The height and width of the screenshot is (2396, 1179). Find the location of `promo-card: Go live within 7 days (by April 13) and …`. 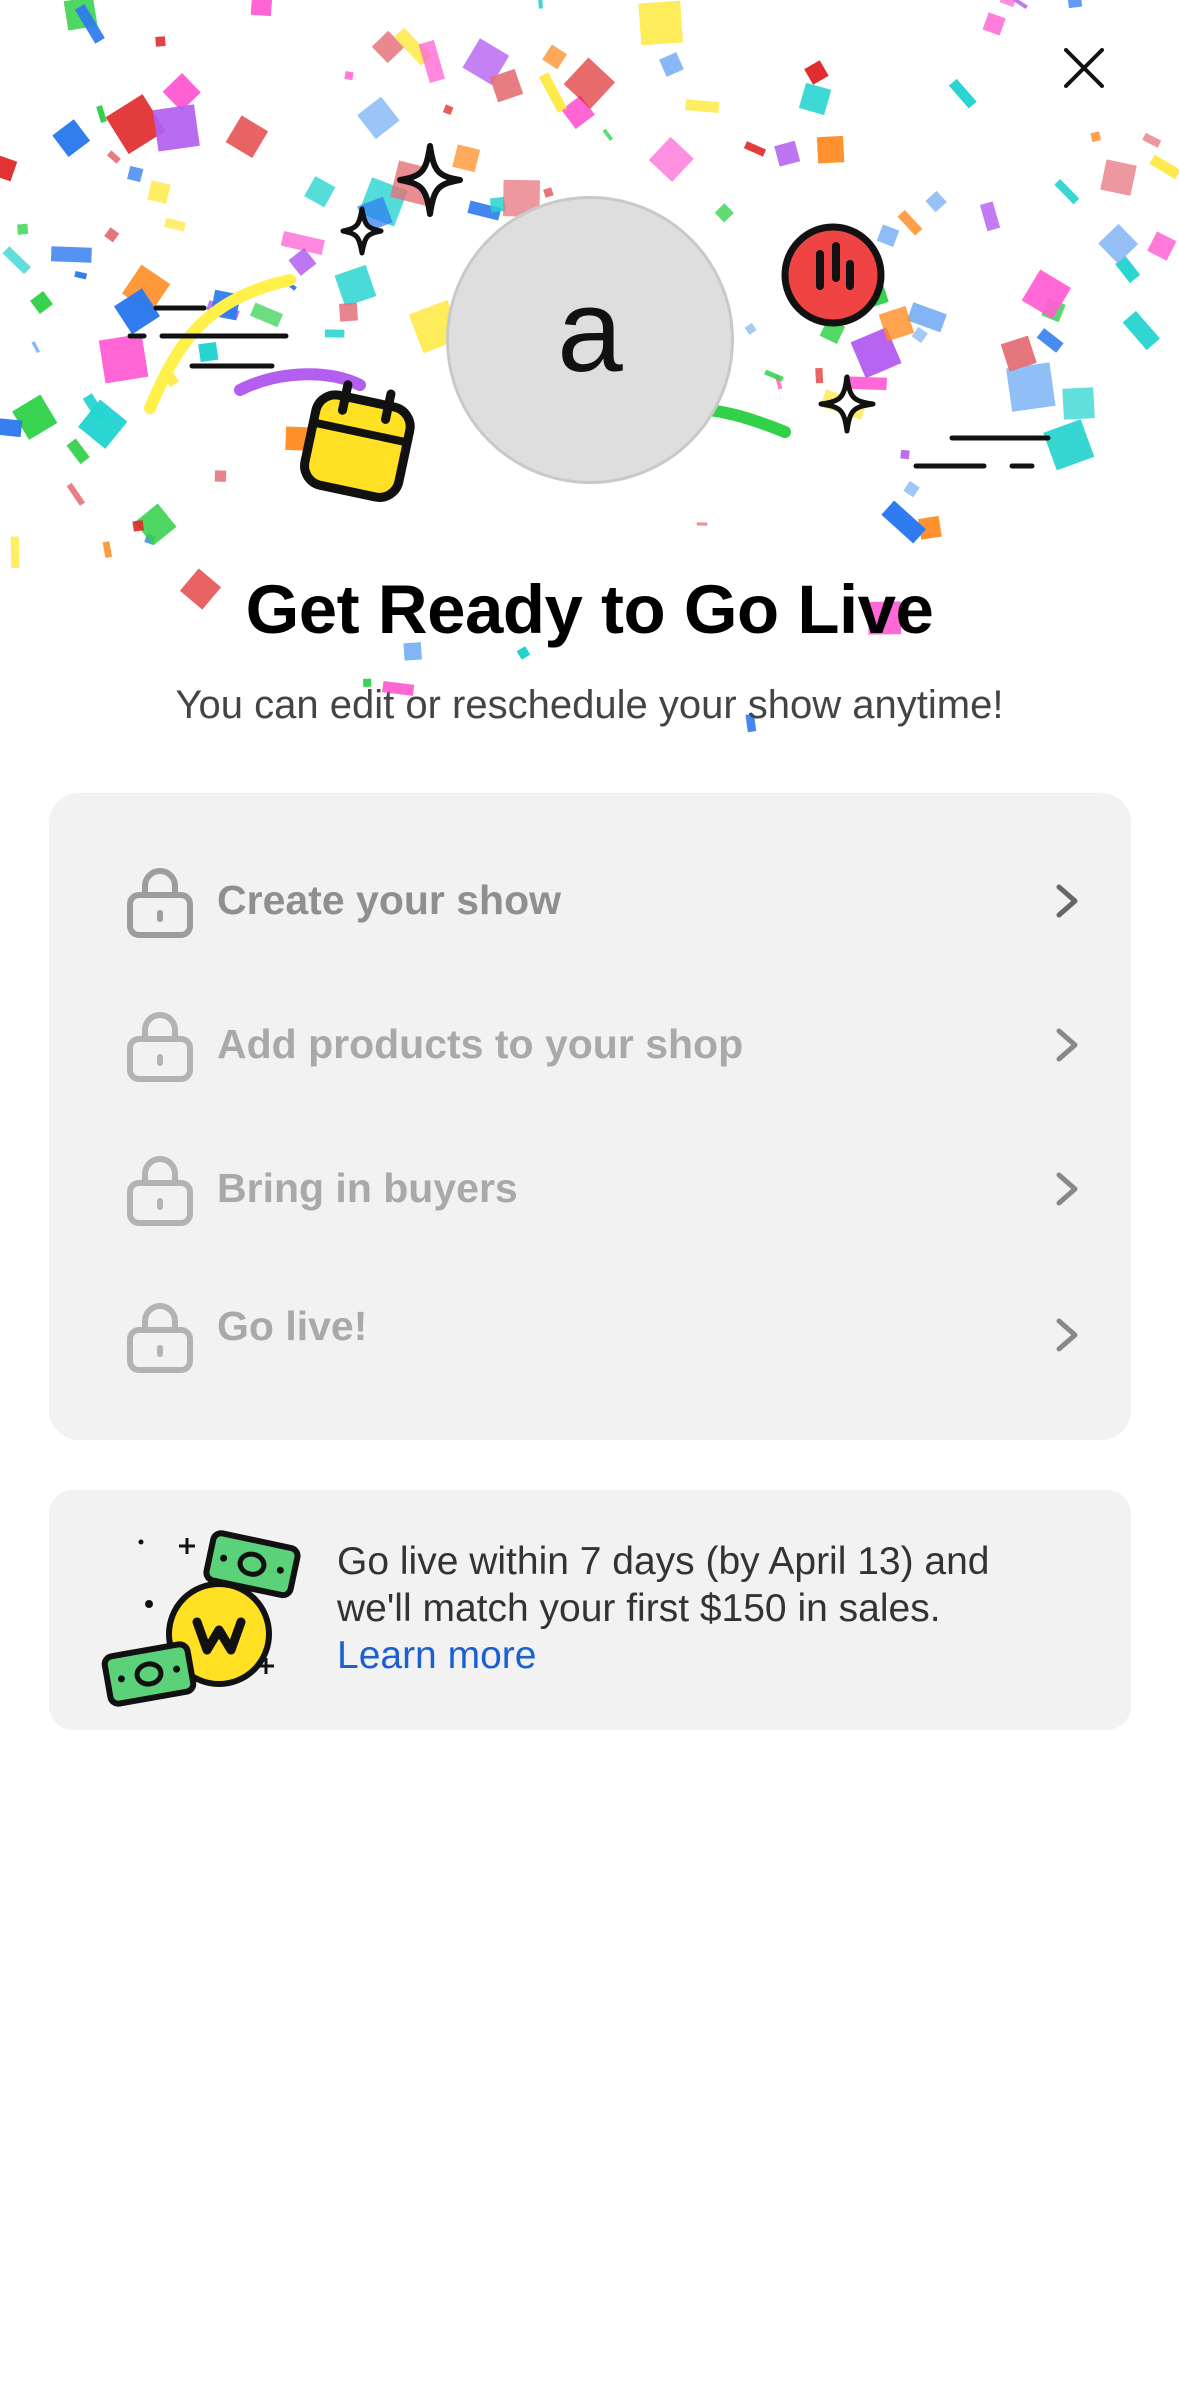

promo-card: Go live within 7 days (by April 13) and … is located at coordinates (590, 1610).